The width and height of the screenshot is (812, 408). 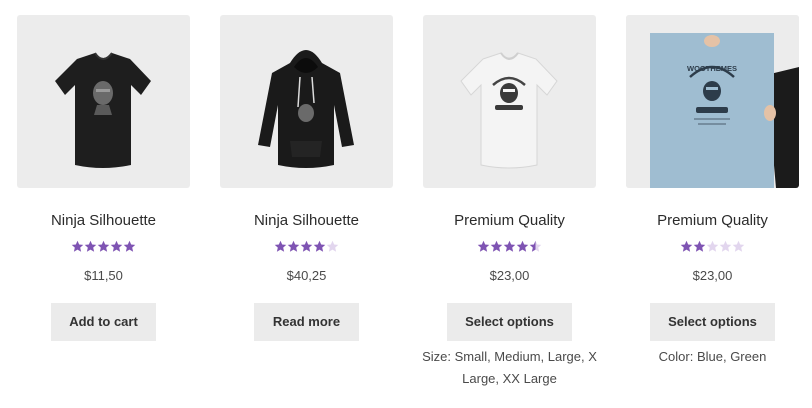 I want to click on product-price: $40,25, so click(x=306, y=275).